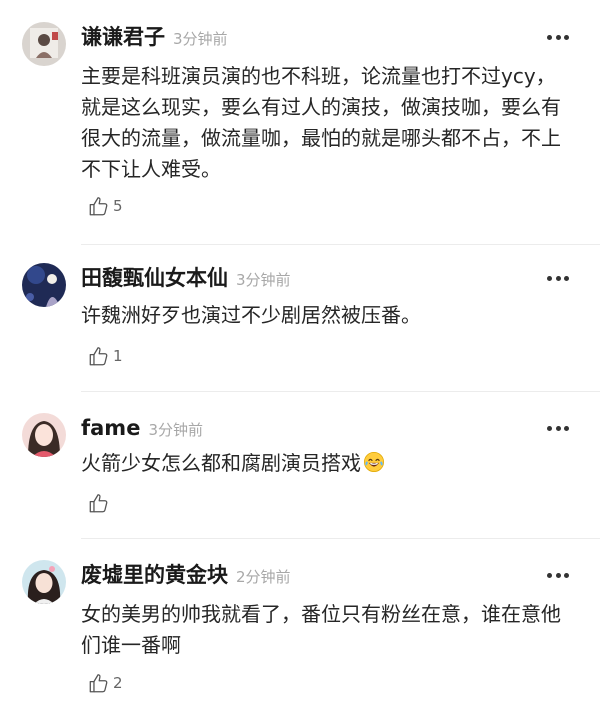 This screenshot has height=707, width=600. I want to click on comment-text: 许魏洲好歹也演过不少剧居然被压番。, so click(251, 315).